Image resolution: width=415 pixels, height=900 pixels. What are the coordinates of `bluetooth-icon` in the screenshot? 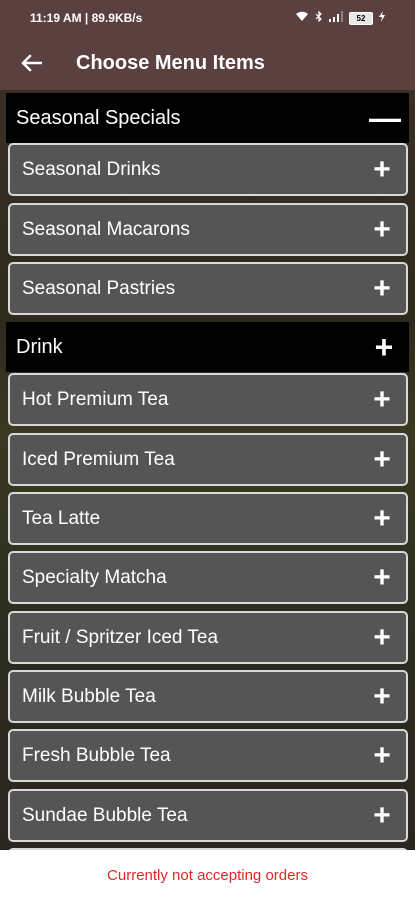 It's located at (319, 17).